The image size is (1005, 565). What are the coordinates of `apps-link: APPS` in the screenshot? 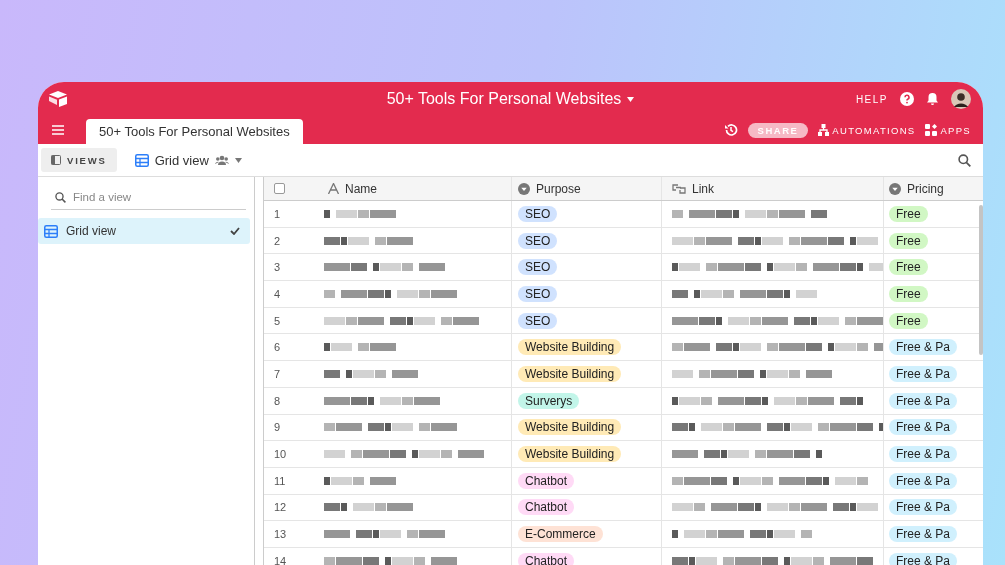 It's located at (955, 130).